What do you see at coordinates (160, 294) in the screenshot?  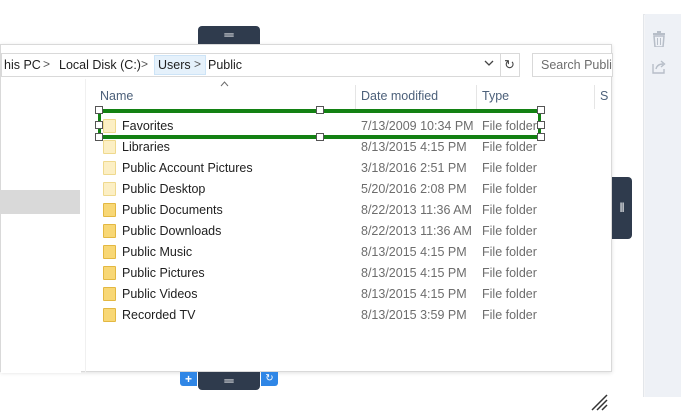 I see `file-name: Public Videos` at bounding box center [160, 294].